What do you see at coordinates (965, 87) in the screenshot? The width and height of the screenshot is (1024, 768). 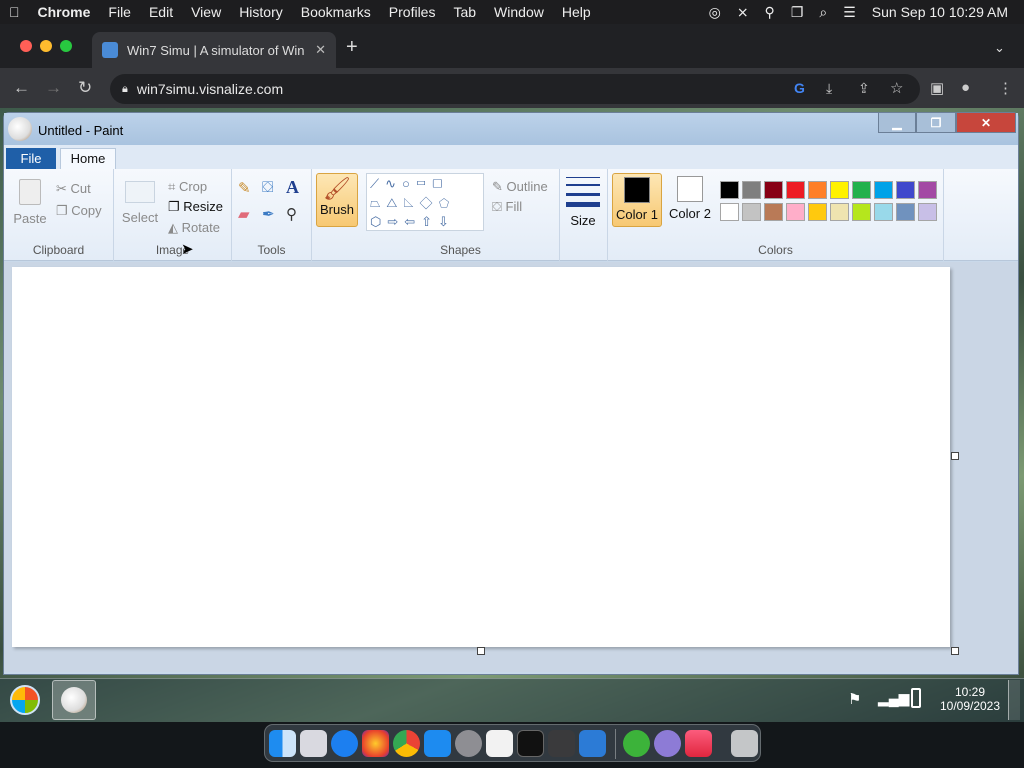 I see `profile-icon: ●` at bounding box center [965, 87].